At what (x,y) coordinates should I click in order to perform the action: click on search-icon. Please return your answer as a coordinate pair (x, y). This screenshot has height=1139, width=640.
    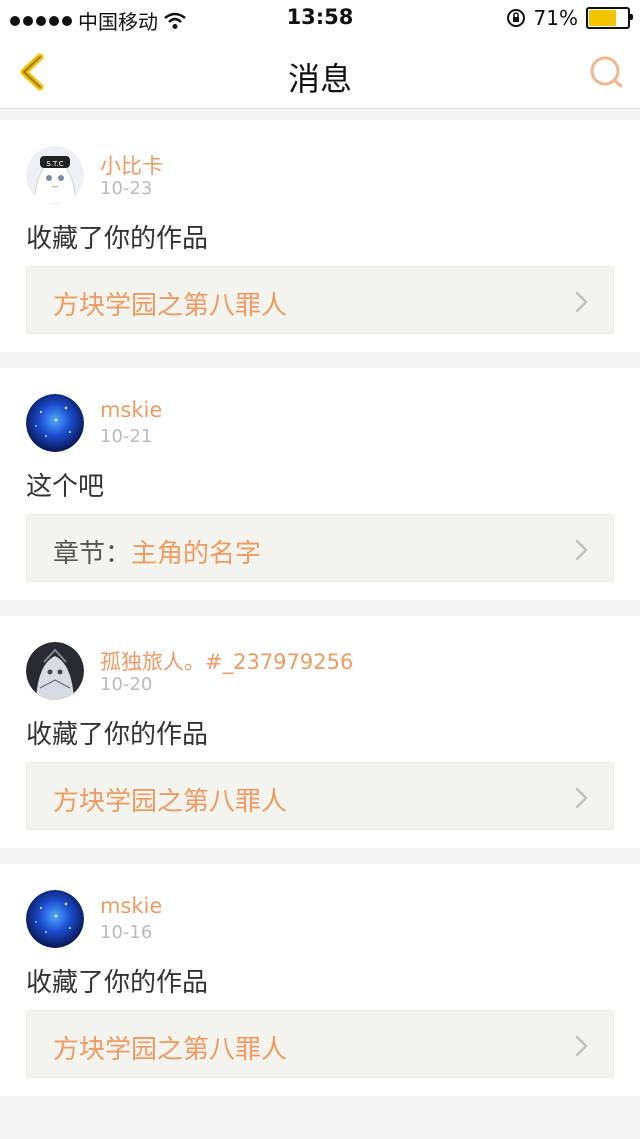
    Looking at the image, I should click on (606, 72).